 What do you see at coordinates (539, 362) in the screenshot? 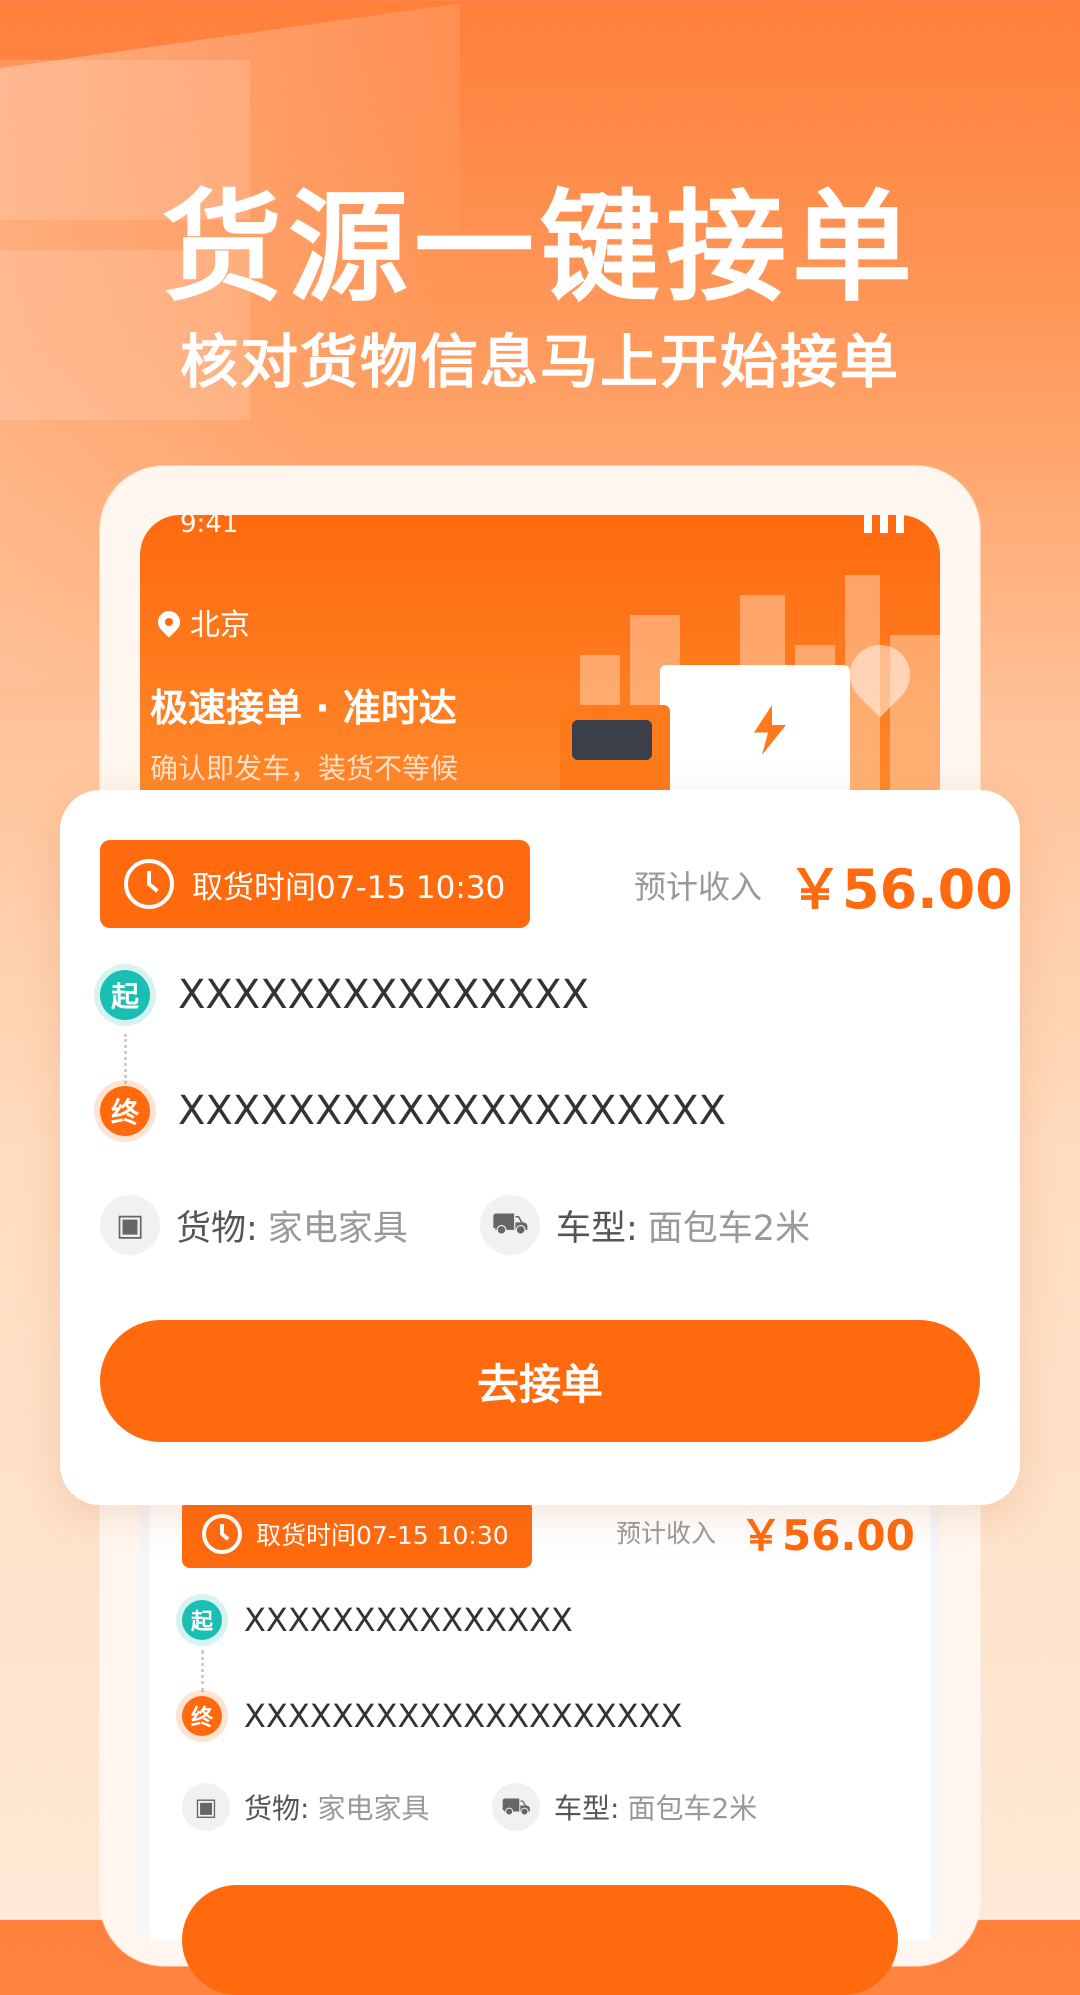
I see `headline-subtitle: 核对货物信息马上开始接单` at bounding box center [539, 362].